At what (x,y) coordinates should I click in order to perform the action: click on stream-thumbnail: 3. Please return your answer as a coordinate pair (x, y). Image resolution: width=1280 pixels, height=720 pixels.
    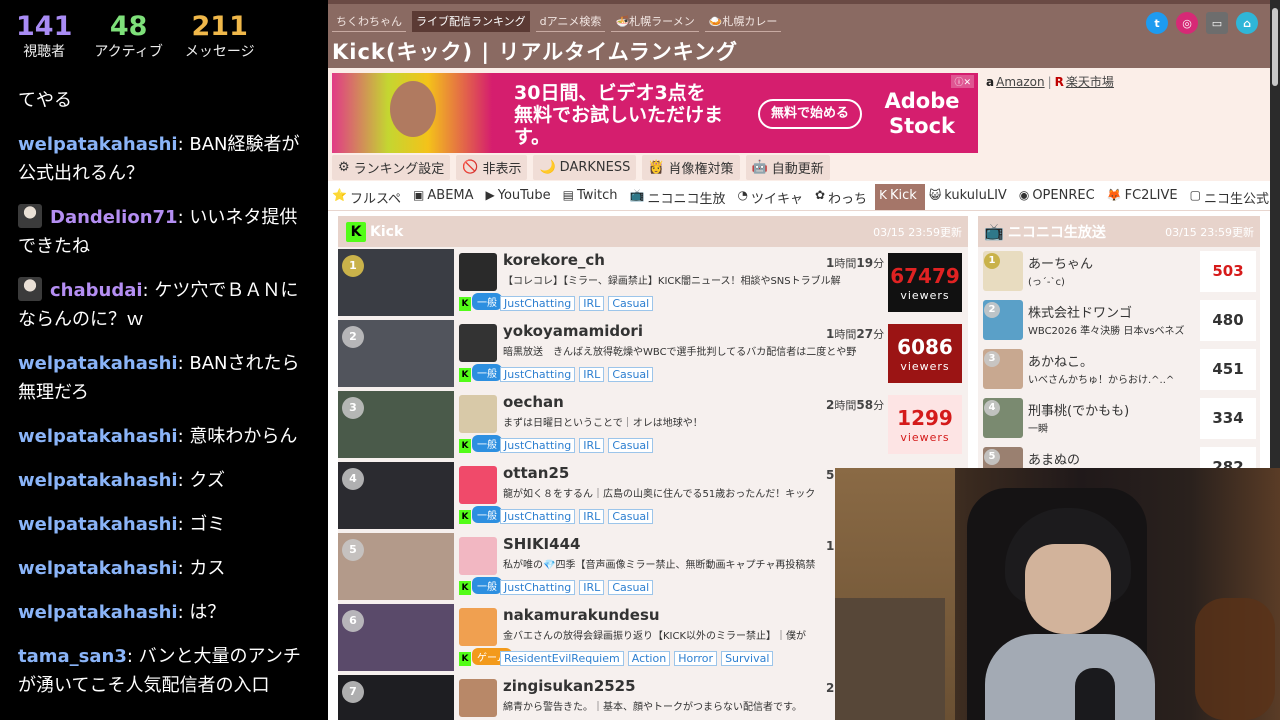
    Looking at the image, I should click on (396, 424).